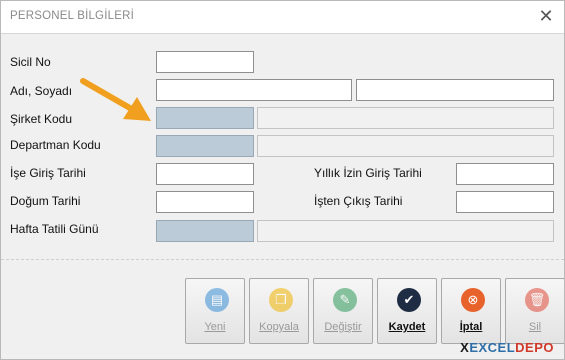 The width and height of the screenshot is (565, 360). Describe the element at coordinates (343, 327) in the screenshot. I see `degistir-label: Değiştir` at that location.